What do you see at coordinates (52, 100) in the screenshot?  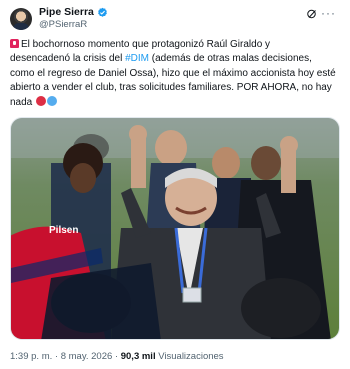 I see `blue-circle-icon` at bounding box center [52, 100].